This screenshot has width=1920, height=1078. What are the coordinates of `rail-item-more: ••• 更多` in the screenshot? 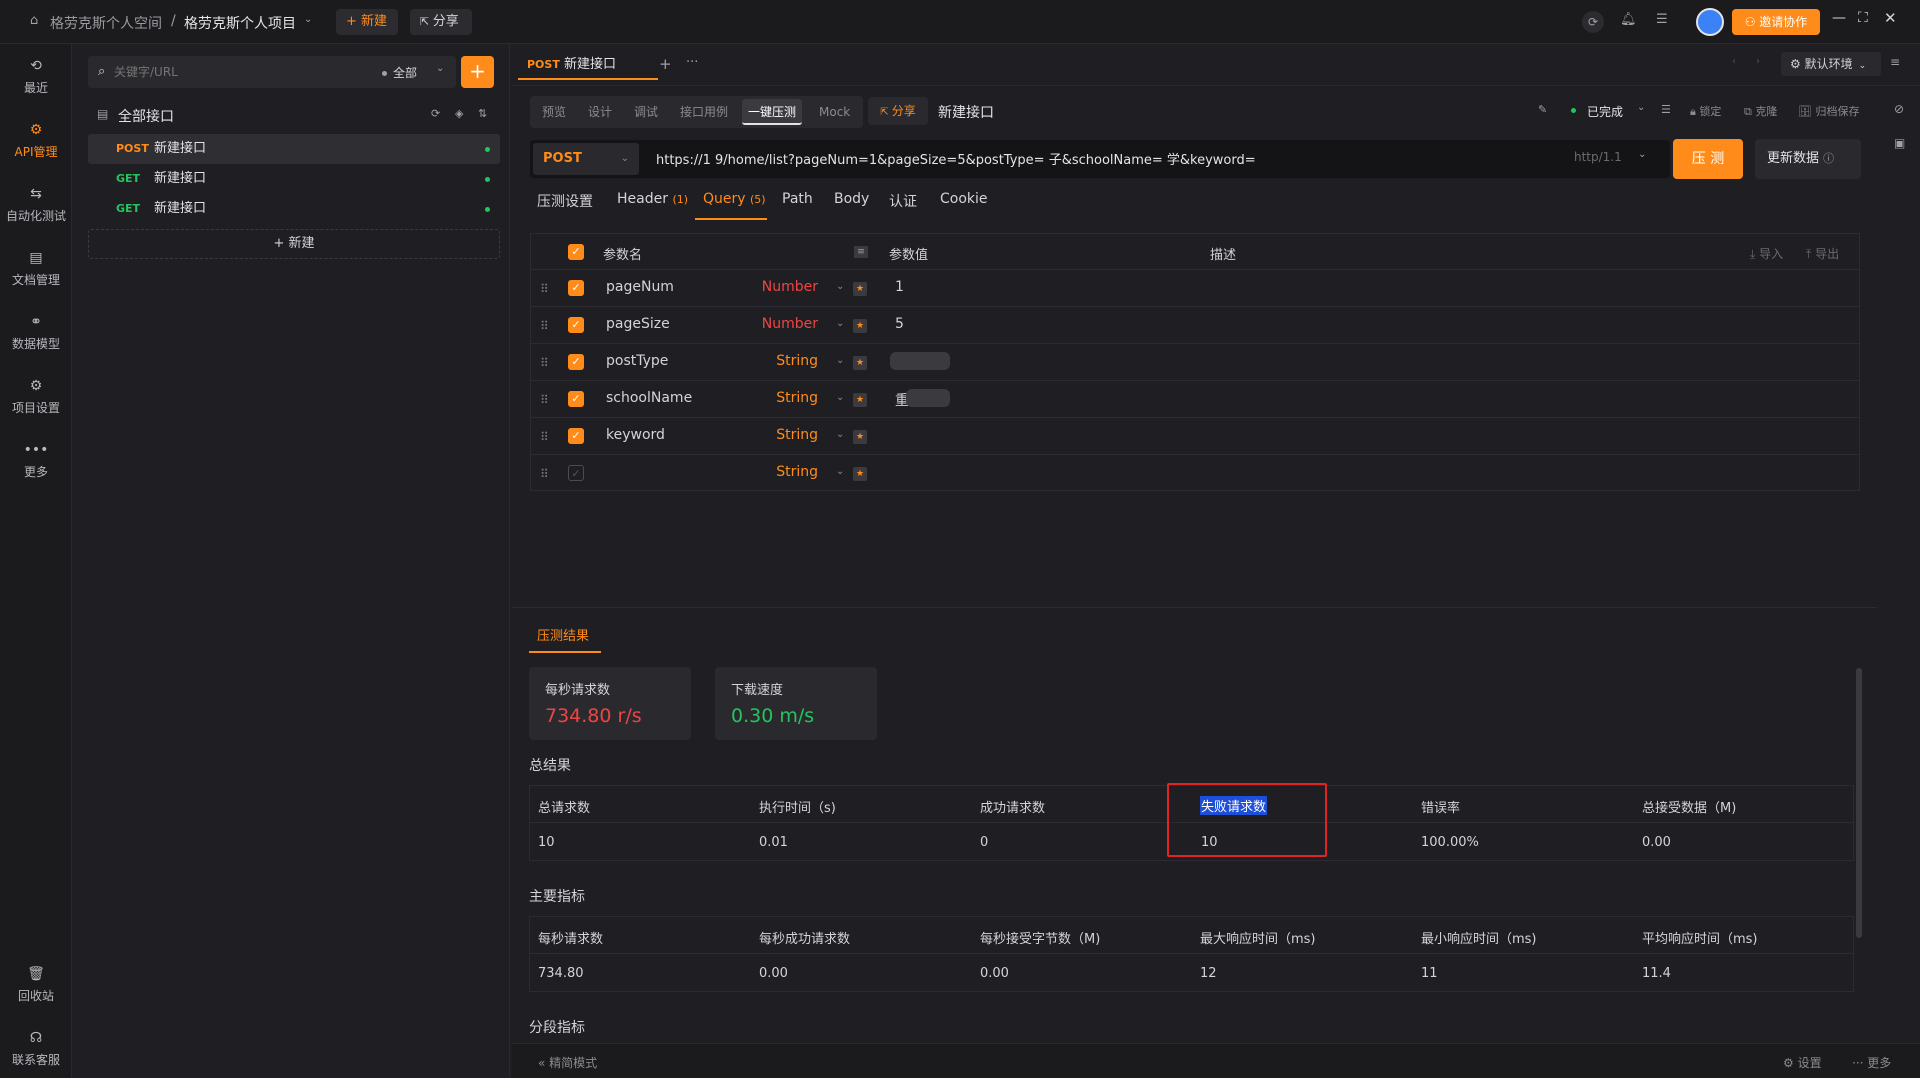 It's located at (36, 461).